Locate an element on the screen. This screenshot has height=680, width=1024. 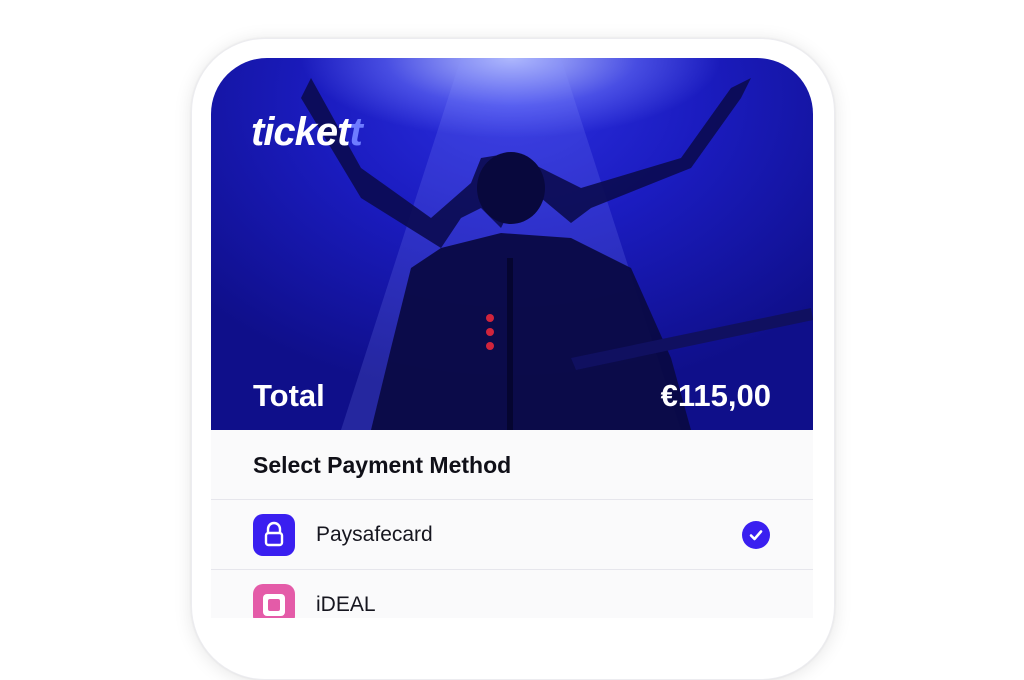
payment-method-label: Paysafecard is located at coordinates (374, 534).